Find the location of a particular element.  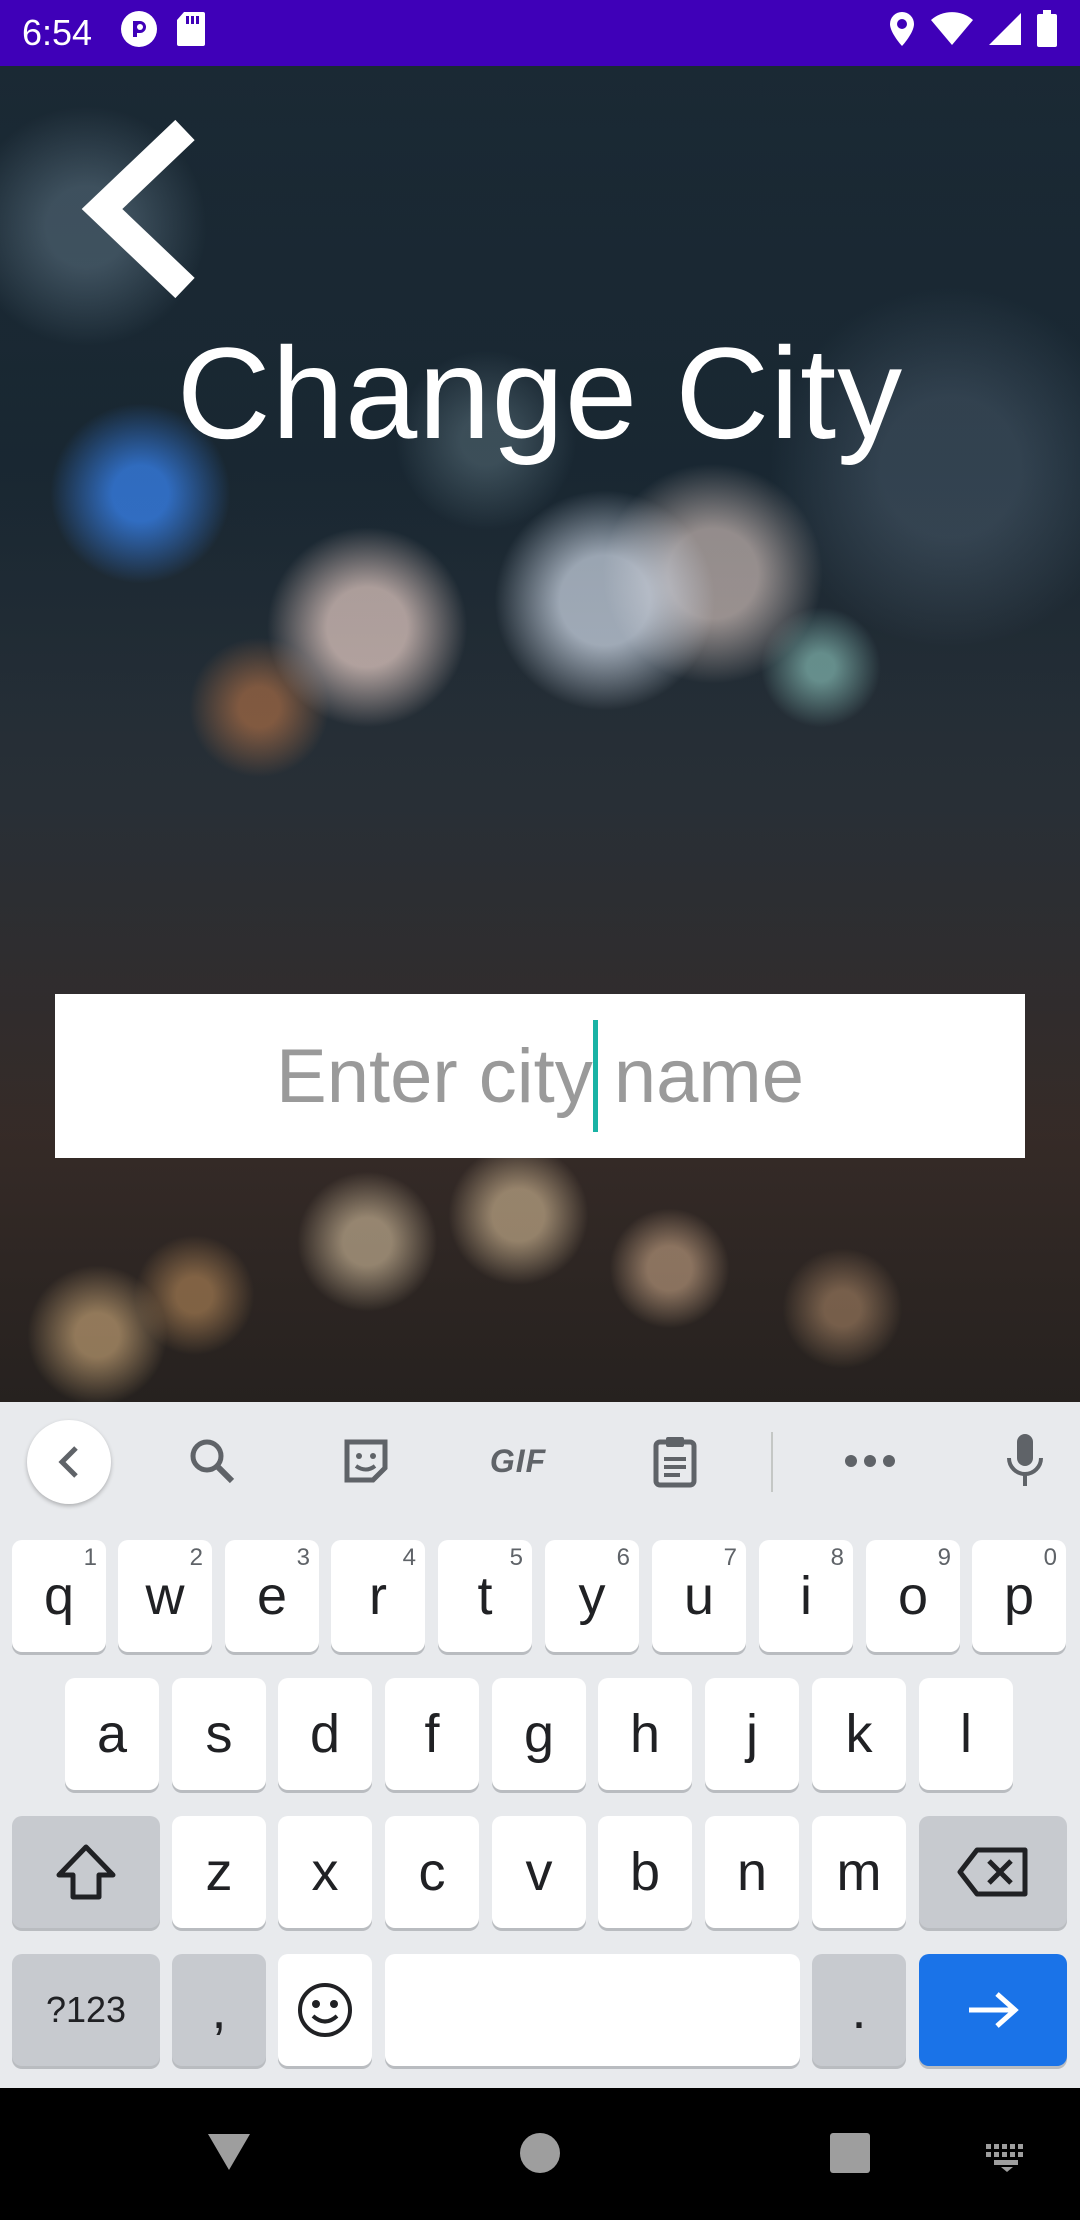

shift-key is located at coordinates (86, 1872).